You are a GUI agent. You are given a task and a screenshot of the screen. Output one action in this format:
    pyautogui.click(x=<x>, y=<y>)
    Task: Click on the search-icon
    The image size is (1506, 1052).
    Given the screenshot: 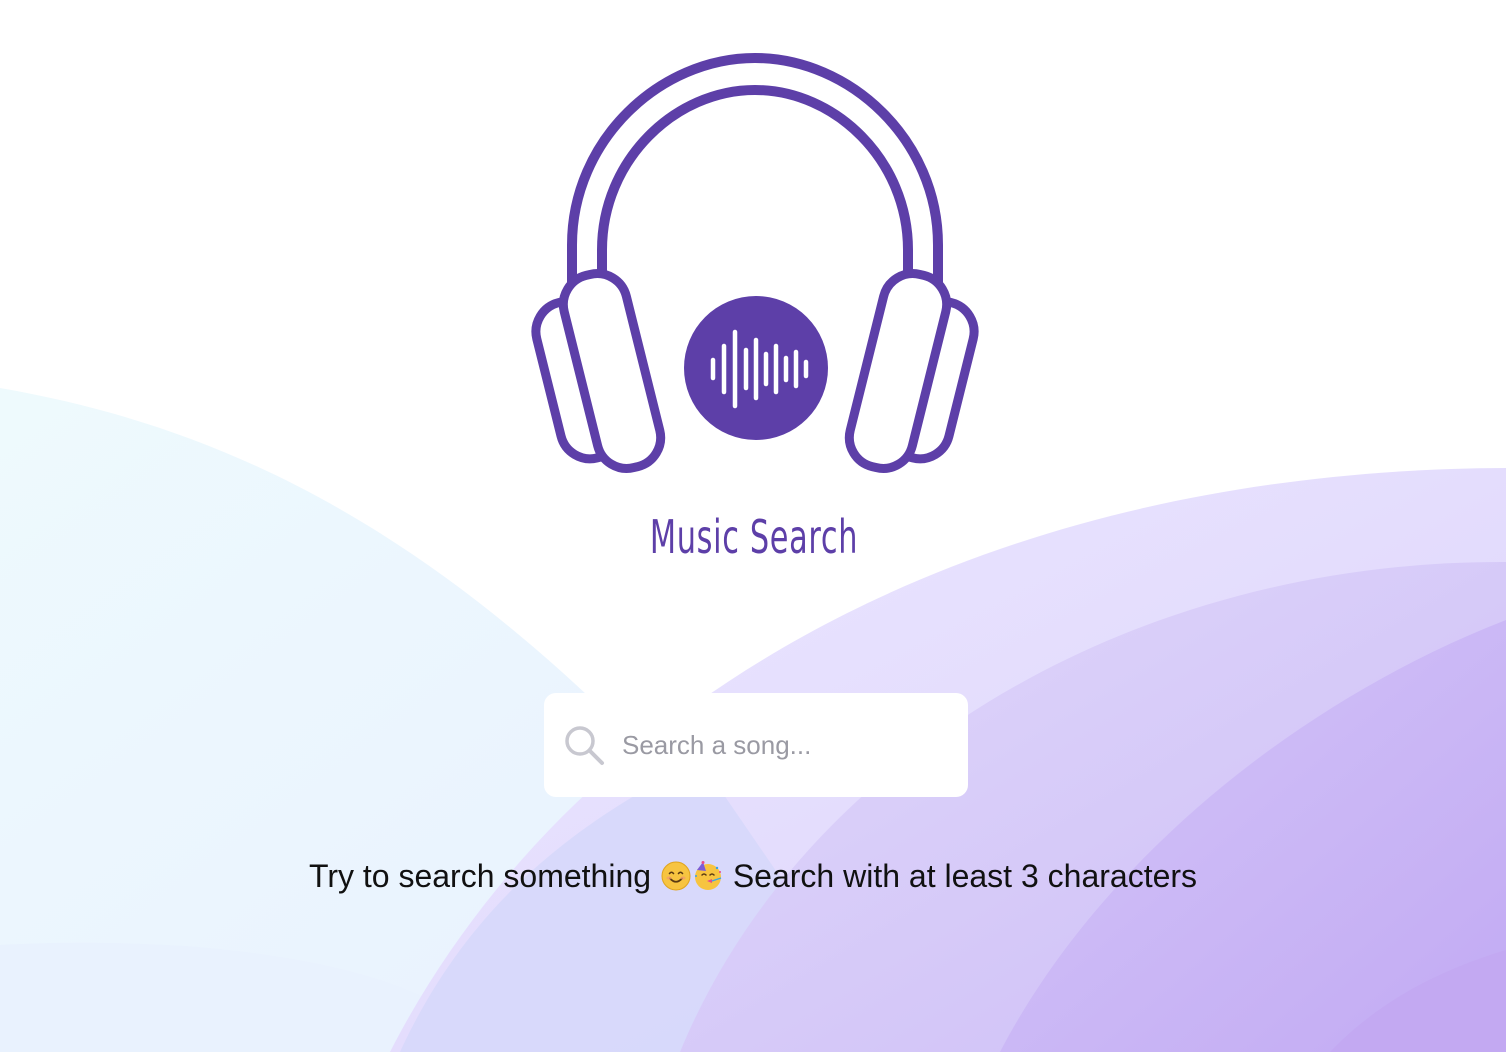 What is the action you would take?
    pyautogui.click(x=584, y=745)
    